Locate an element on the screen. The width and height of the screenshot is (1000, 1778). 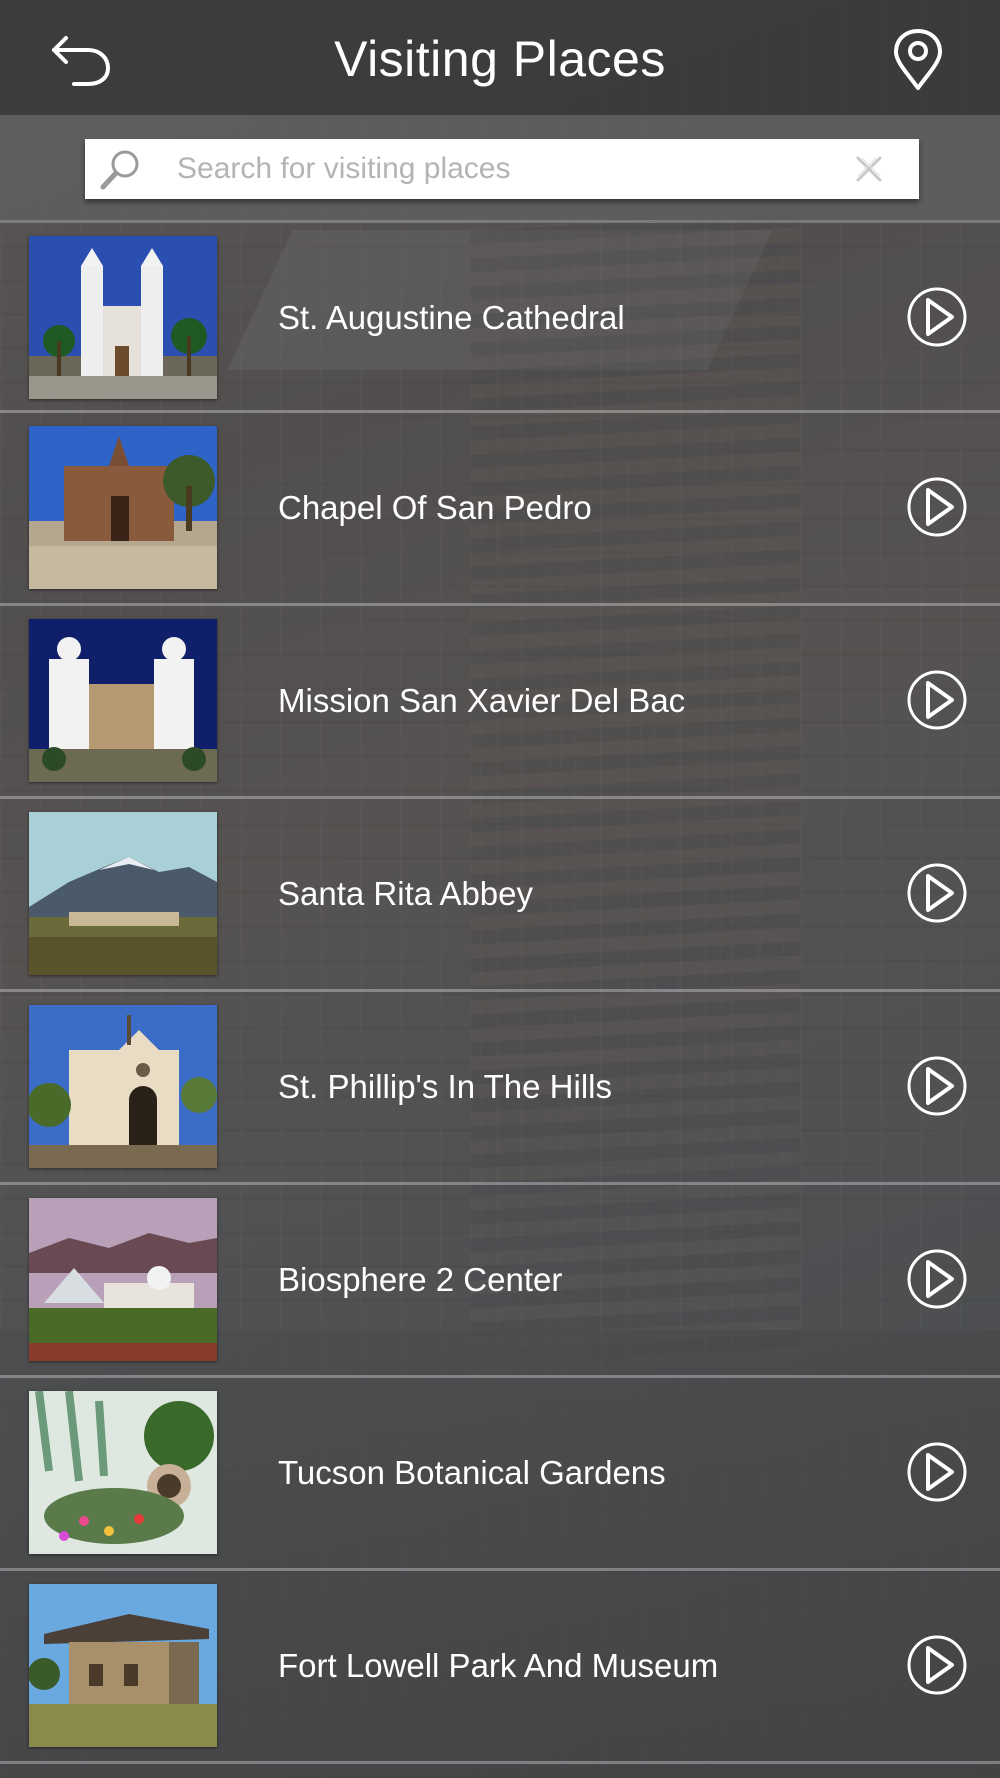
map-button is located at coordinates (918, 60).